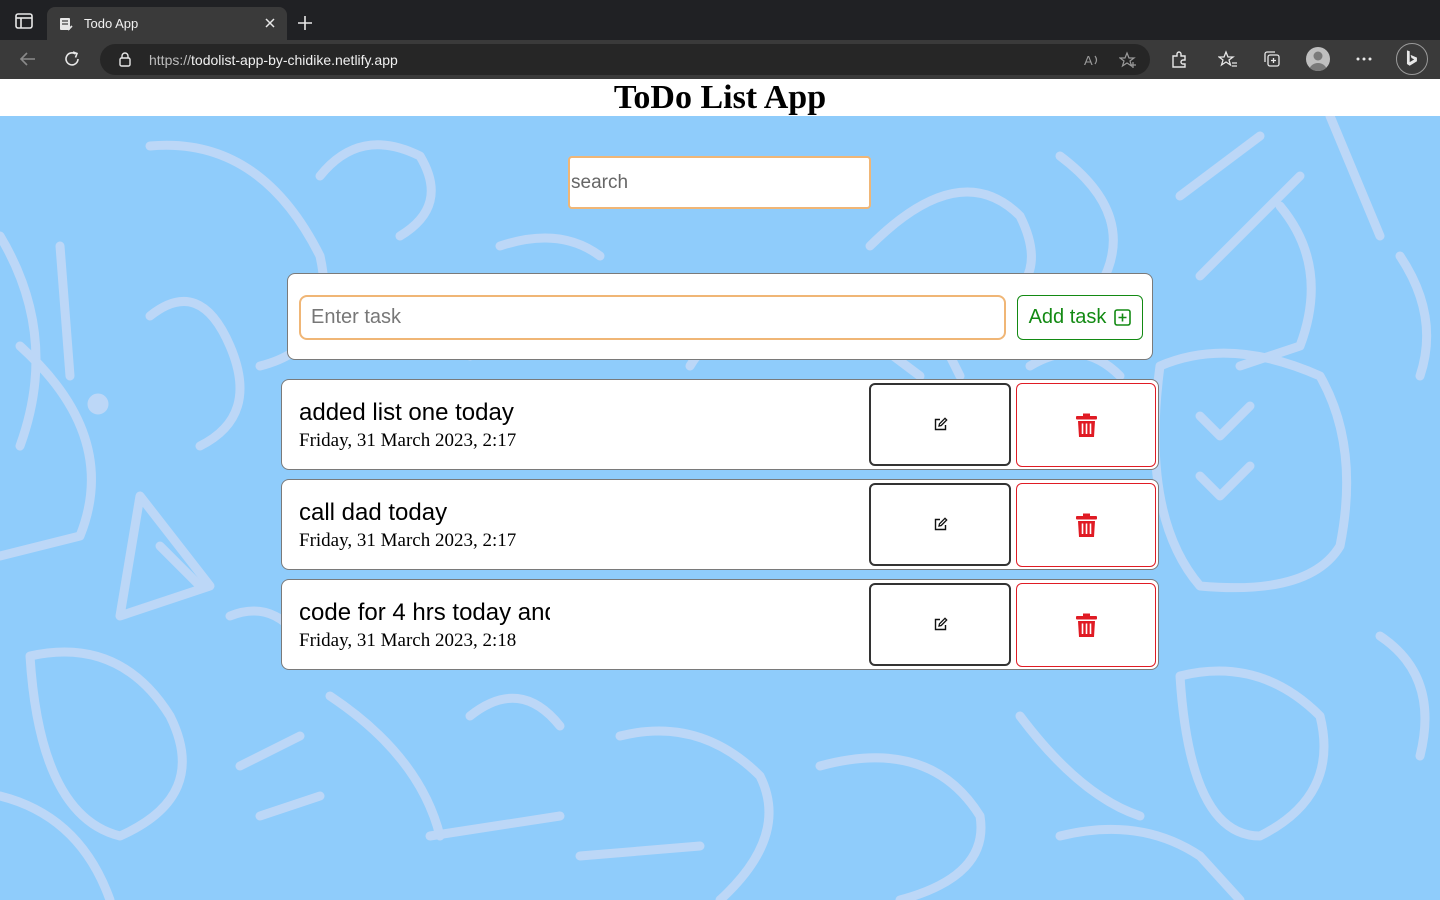  I want to click on plus-square-icon, so click(1123, 317).